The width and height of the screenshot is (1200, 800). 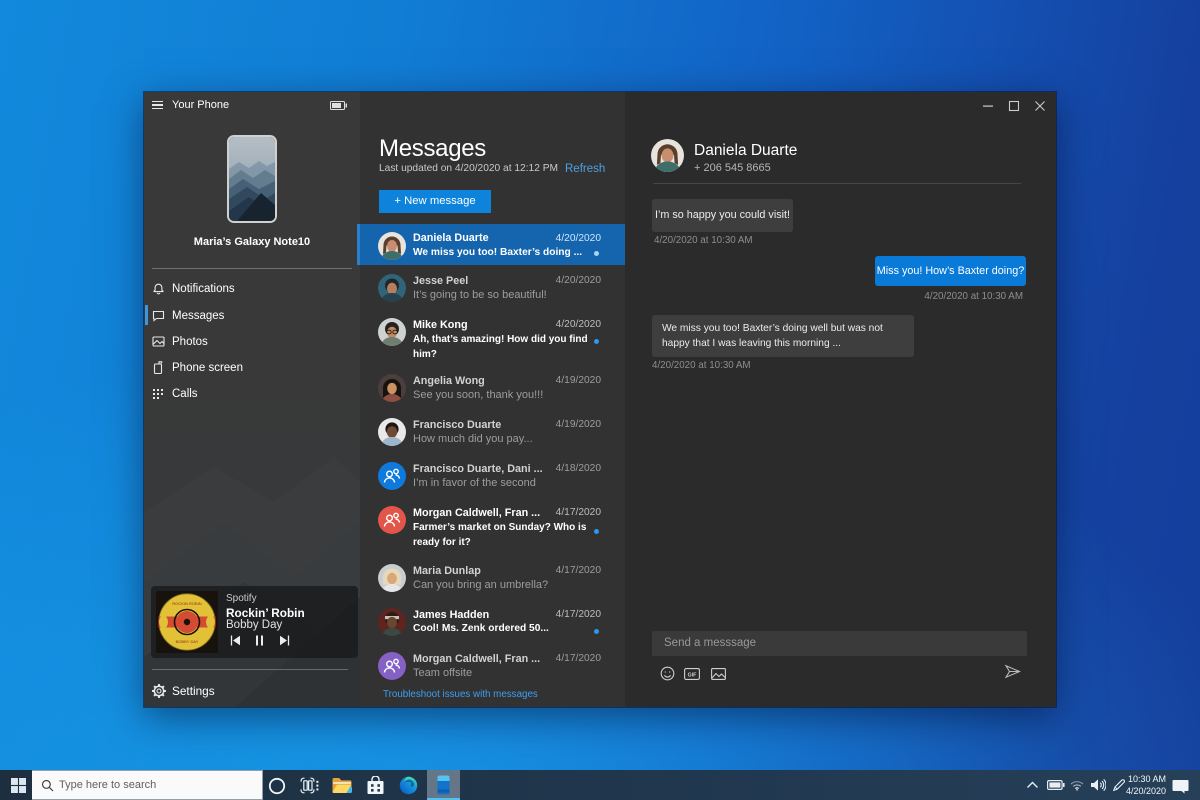 I want to click on svg-text: GIF, so click(x=692, y=676).